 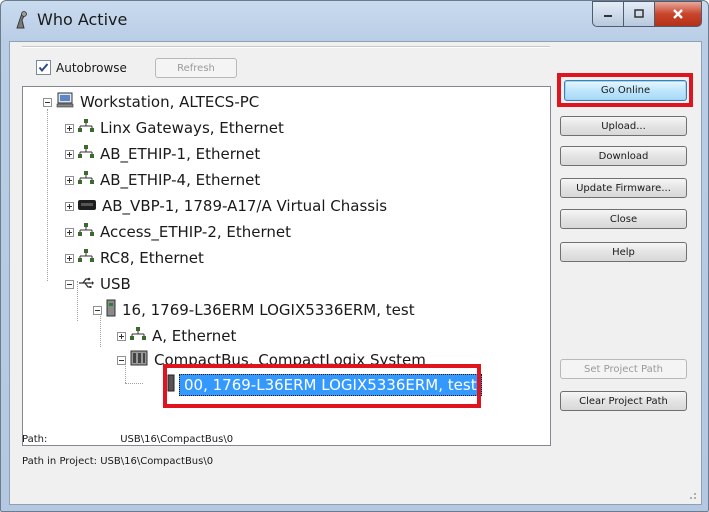 I want to click on tree-node-label: A, Ethernet, so click(x=194, y=336).